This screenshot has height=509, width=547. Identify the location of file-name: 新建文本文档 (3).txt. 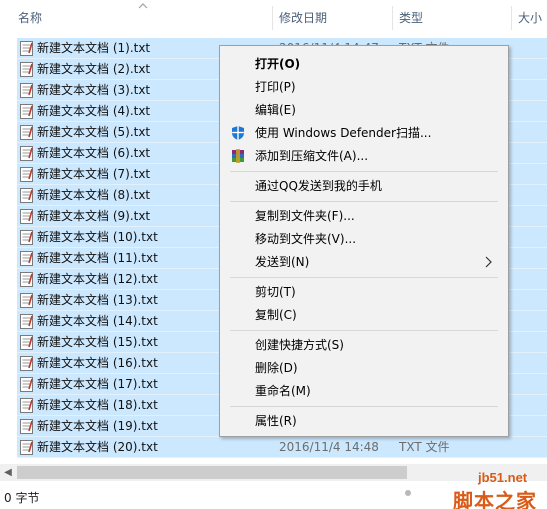
(94, 90).